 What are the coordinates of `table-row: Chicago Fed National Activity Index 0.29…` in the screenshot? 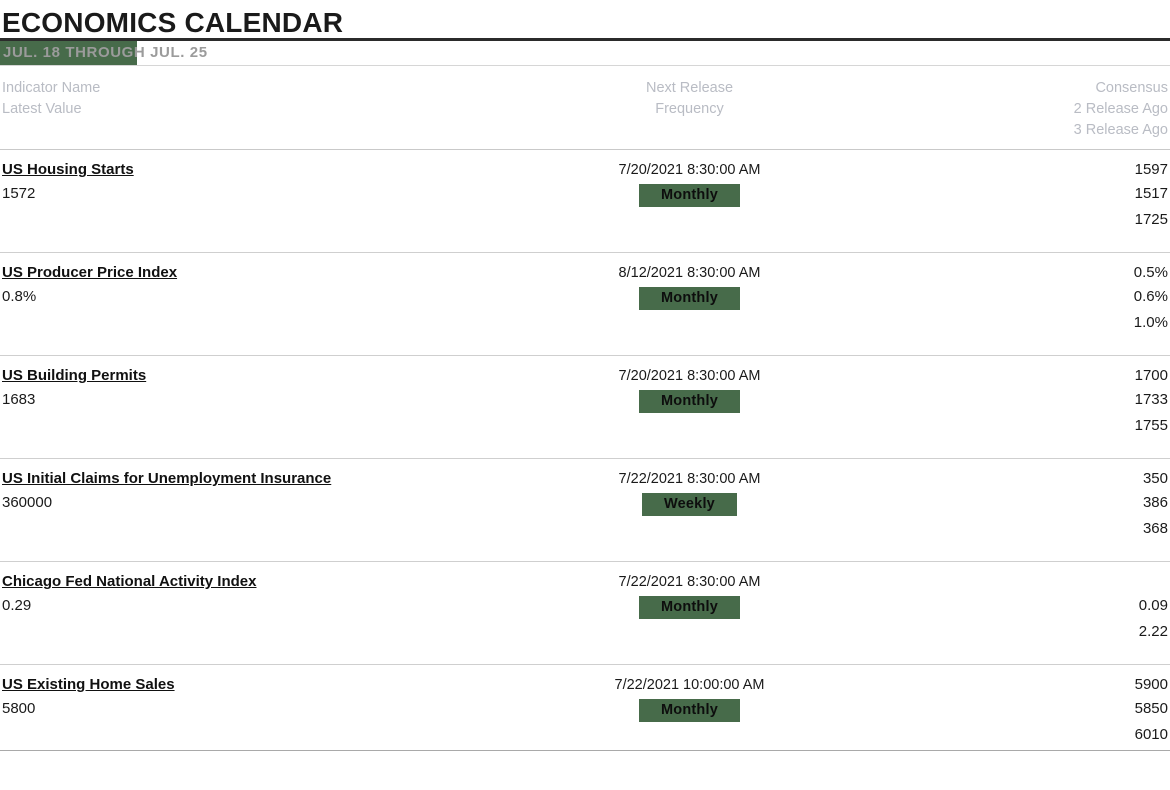 It's located at (585, 613).